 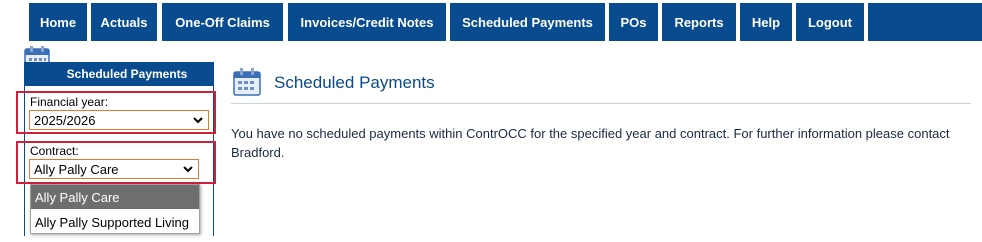 I want to click on contract-select: Ally Pally Care, so click(x=114, y=169).